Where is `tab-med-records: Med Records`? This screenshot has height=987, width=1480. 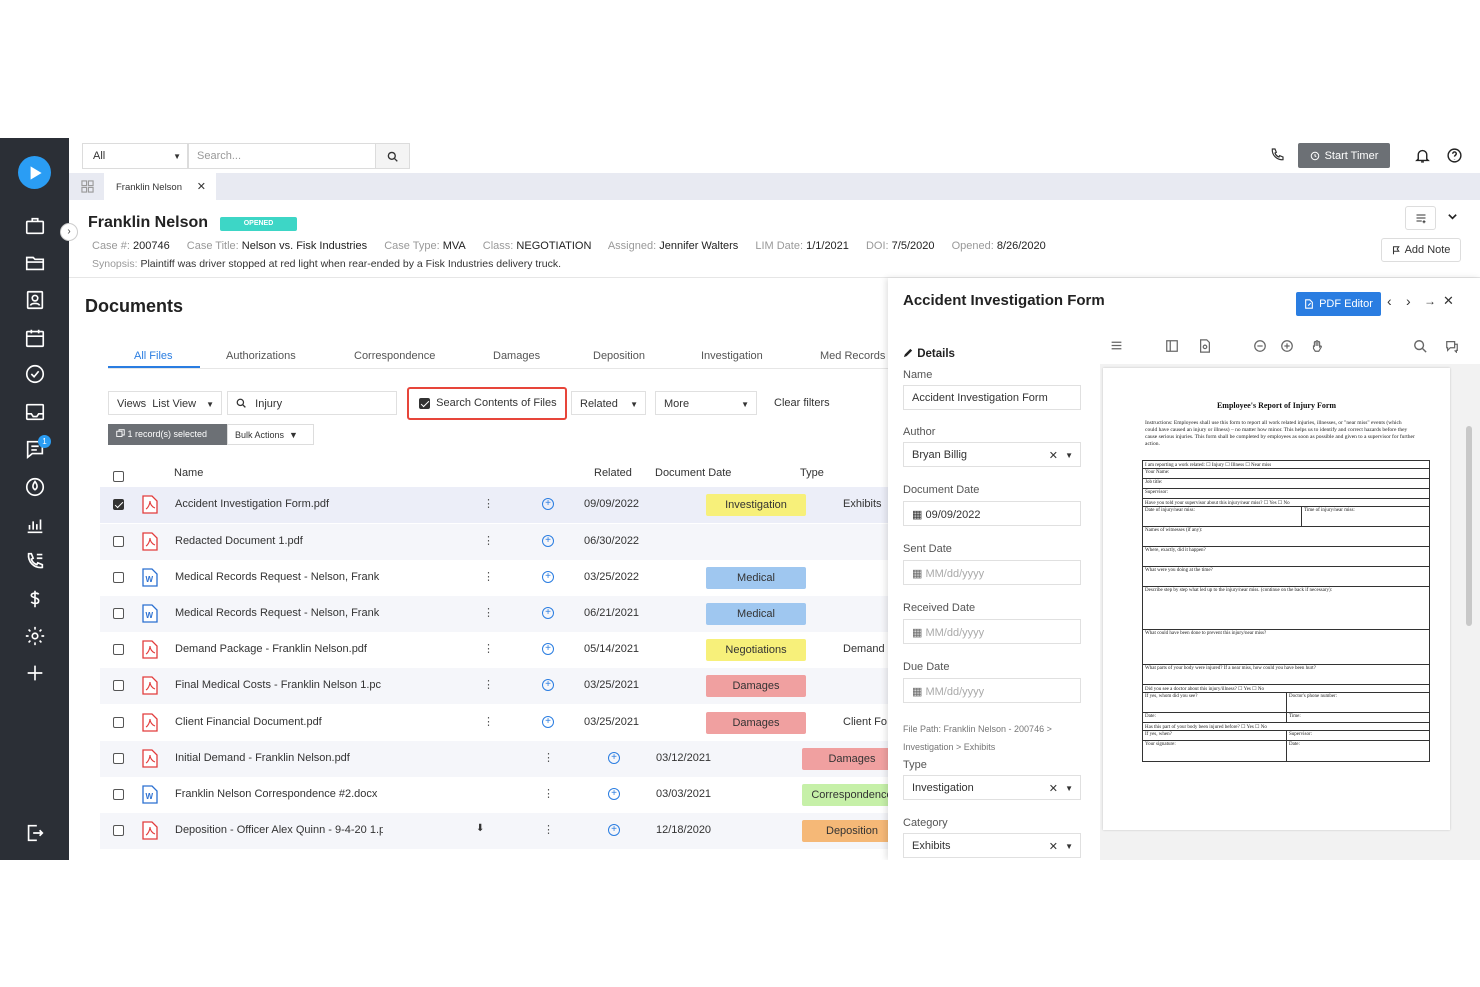
tab-med-records: Med Records is located at coordinates (852, 356).